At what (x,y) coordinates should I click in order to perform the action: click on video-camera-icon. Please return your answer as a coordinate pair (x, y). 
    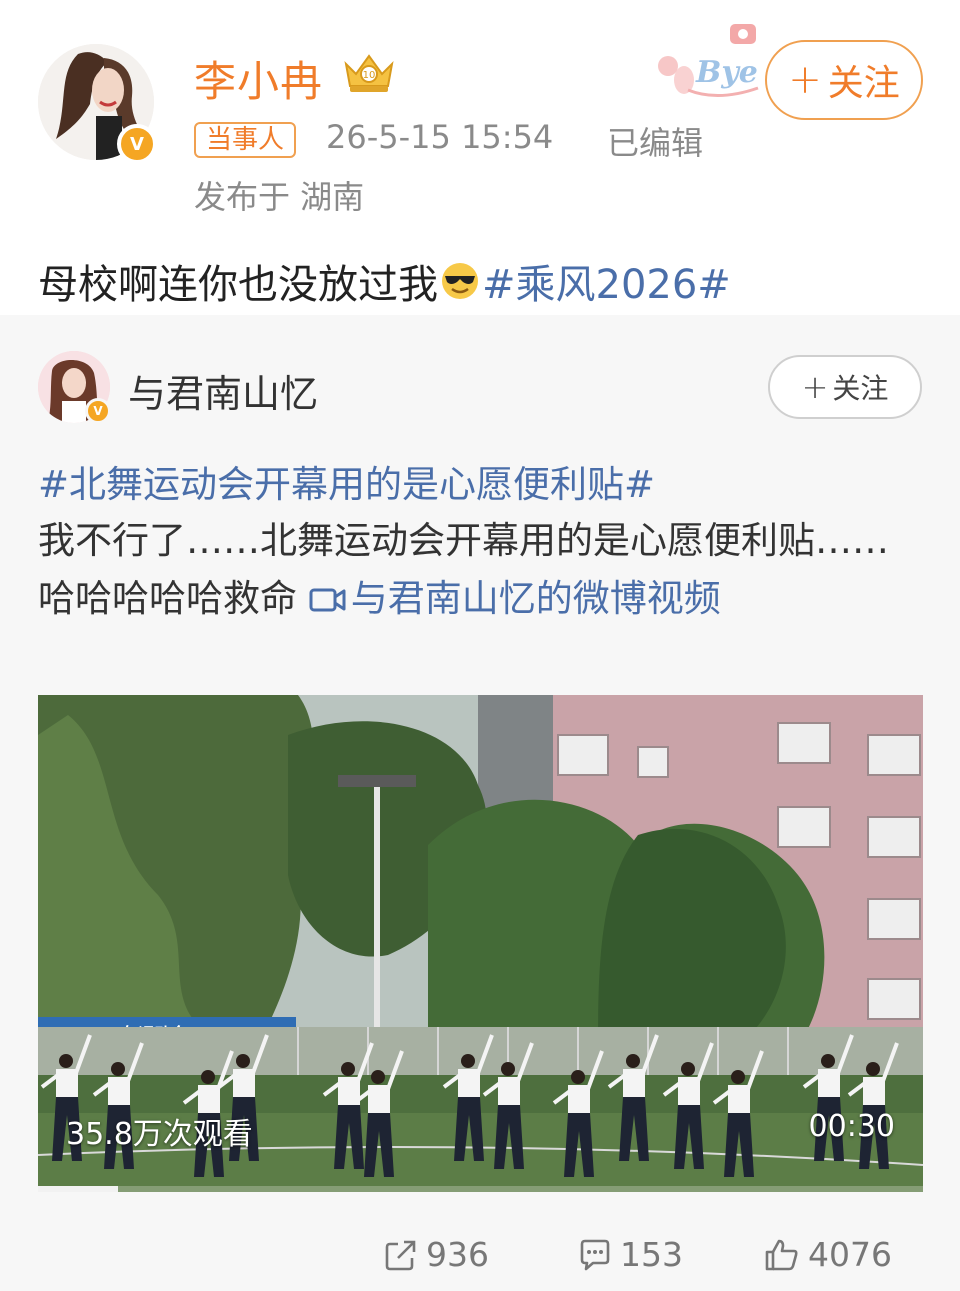
    Looking at the image, I should click on (327, 600).